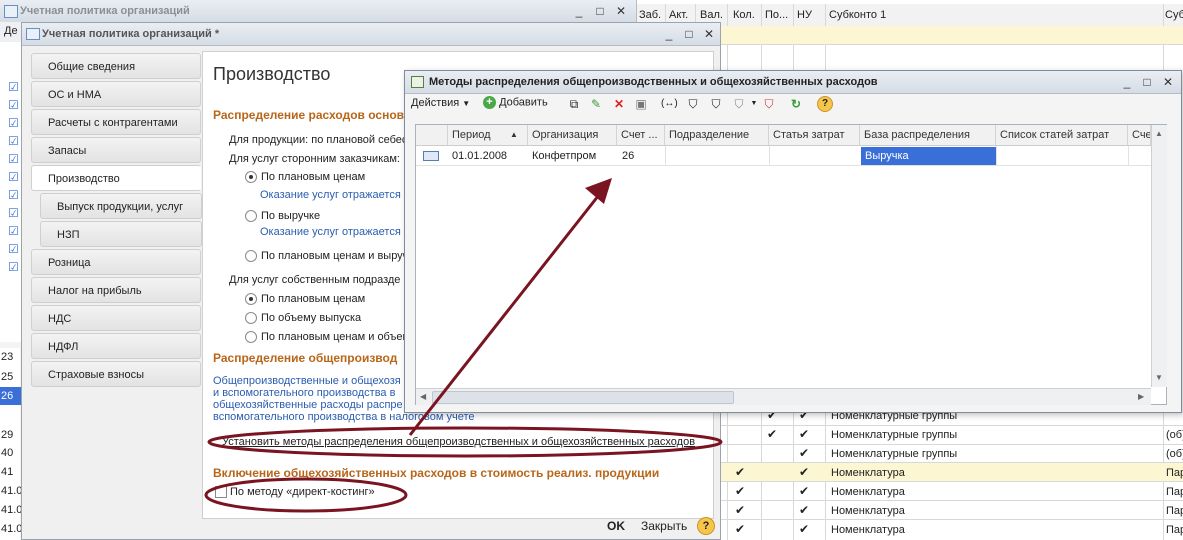 This screenshot has height=540, width=1183. Describe the element at coordinates (706, 526) in the screenshot. I see `help-button: ?` at that location.